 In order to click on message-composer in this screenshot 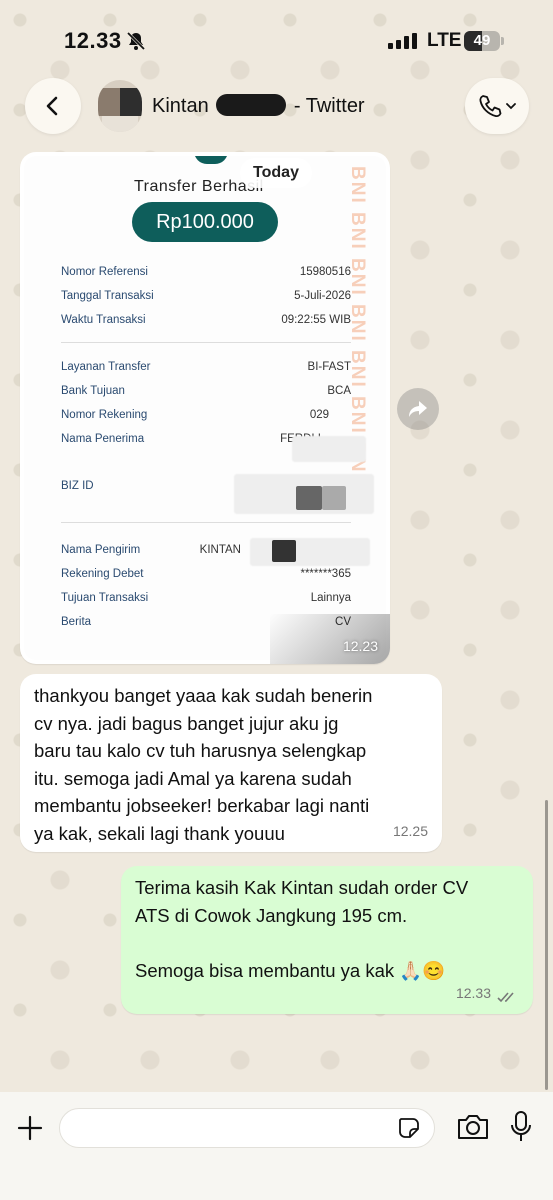, I will do `click(276, 1146)`.